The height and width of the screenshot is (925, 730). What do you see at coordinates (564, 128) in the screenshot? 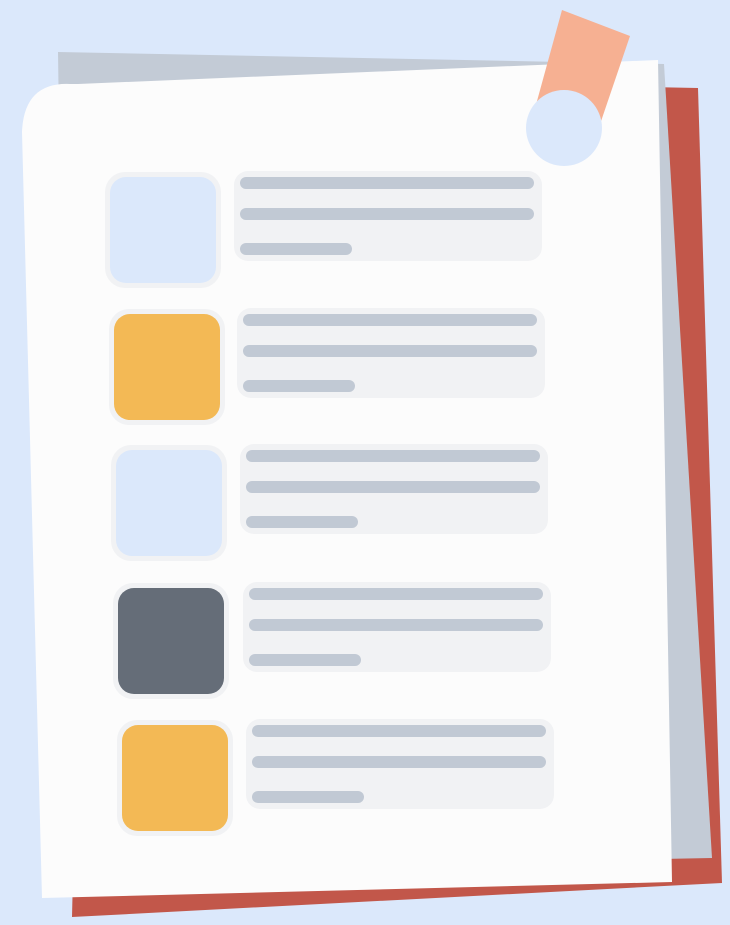
I see `punch-hole` at bounding box center [564, 128].